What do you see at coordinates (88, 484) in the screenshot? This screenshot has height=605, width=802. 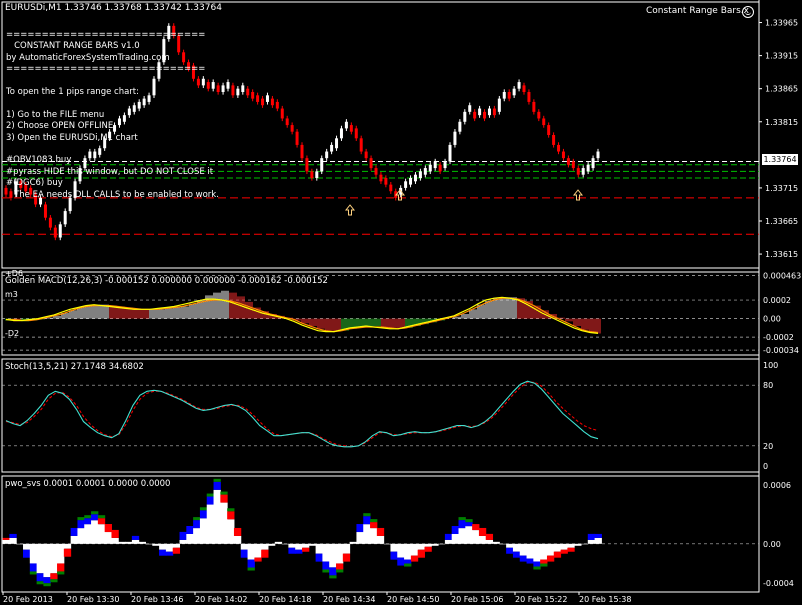 I see `pwo-title: pwo_svs 0.0001 0.0001 0.0000 0.0000` at bounding box center [88, 484].